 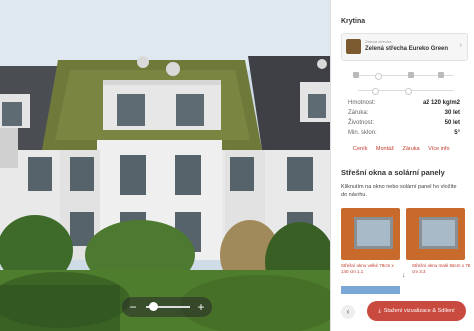 I want to click on roof-links: Ceník Montáž Záruka Více info, so click(x=408, y=149).